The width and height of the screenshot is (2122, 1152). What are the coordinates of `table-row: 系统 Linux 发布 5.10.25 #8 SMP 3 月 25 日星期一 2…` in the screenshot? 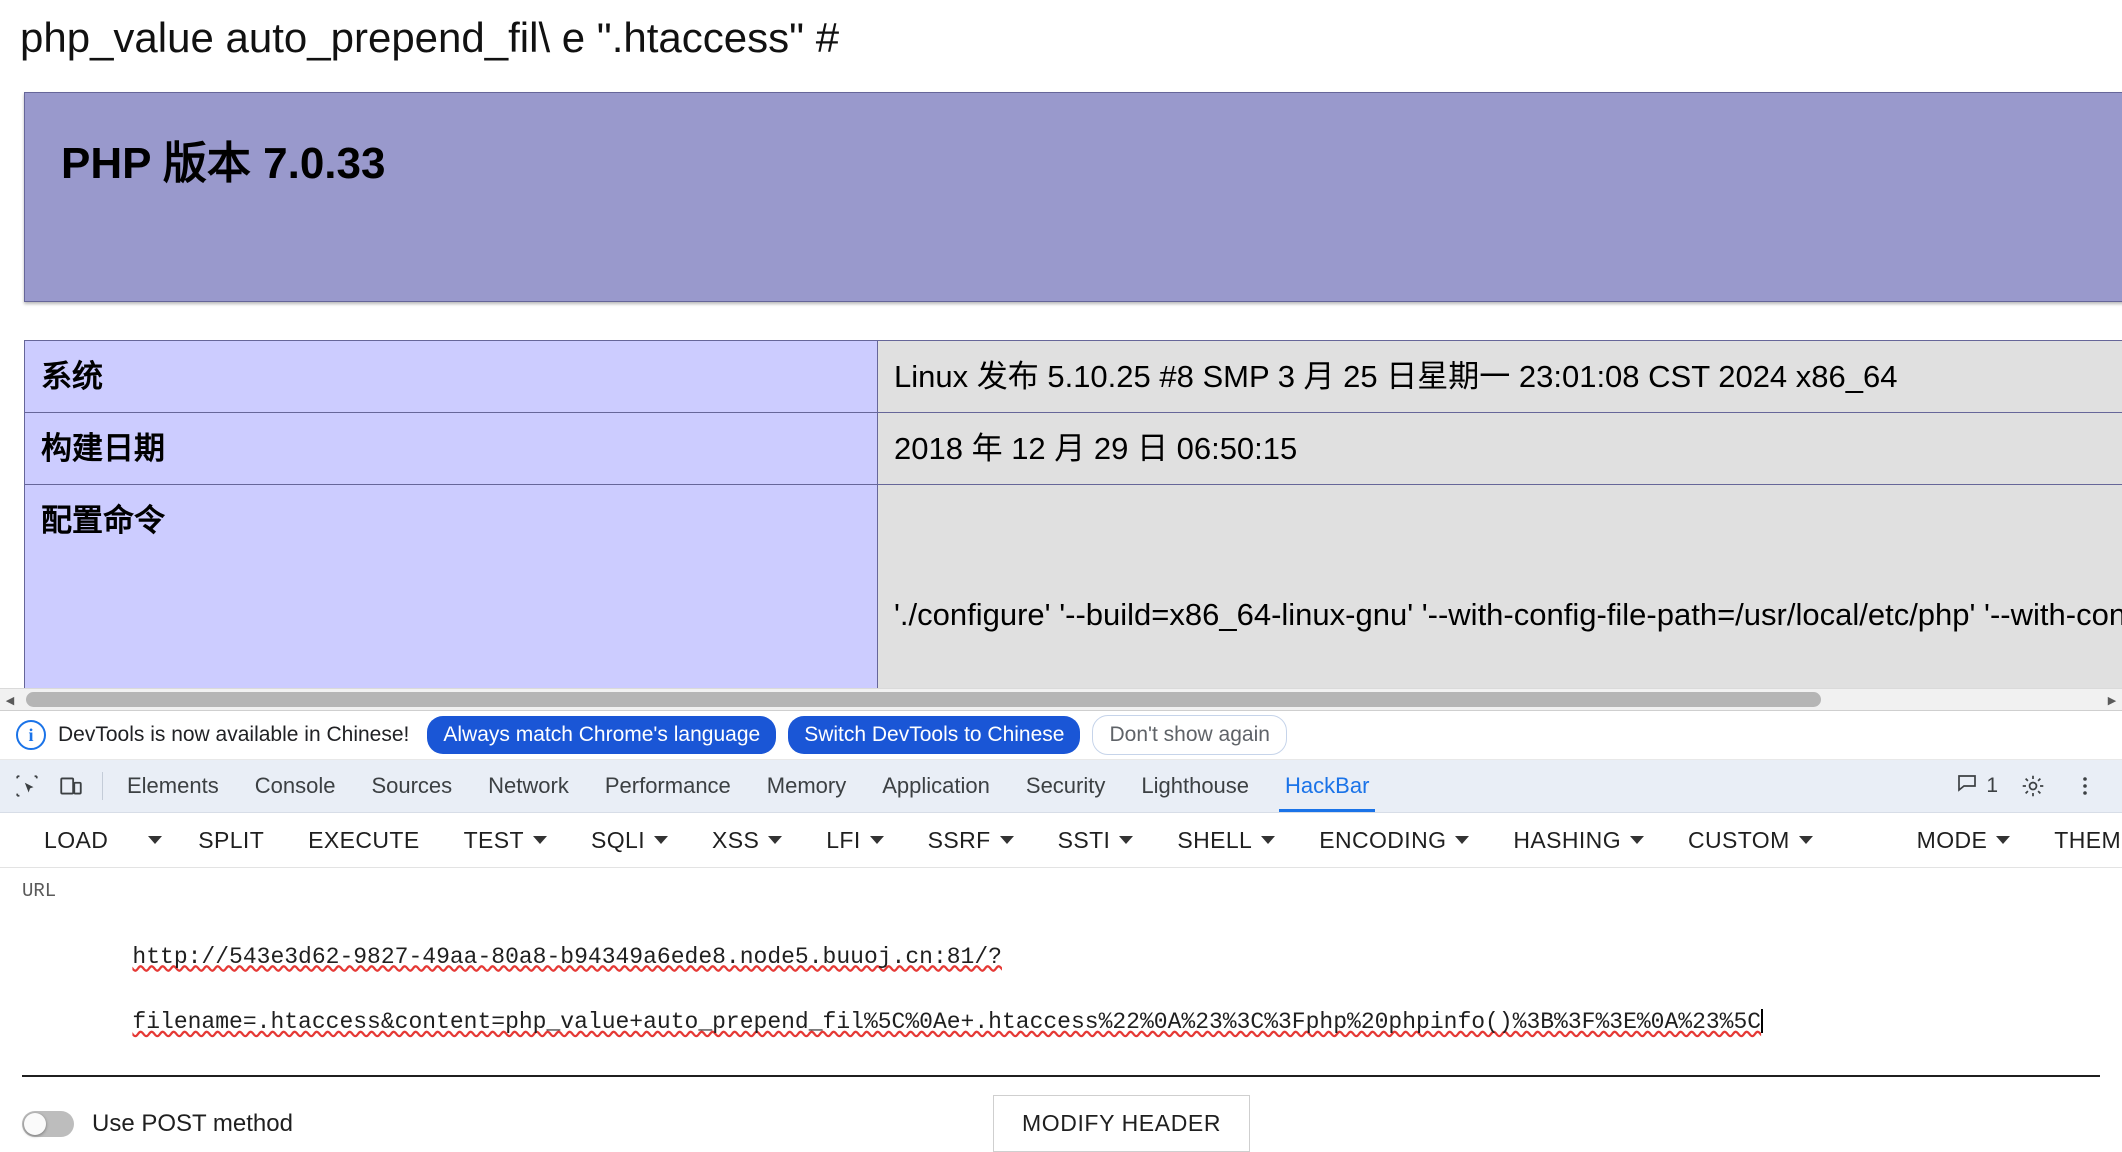 It's located at (1073, 377).